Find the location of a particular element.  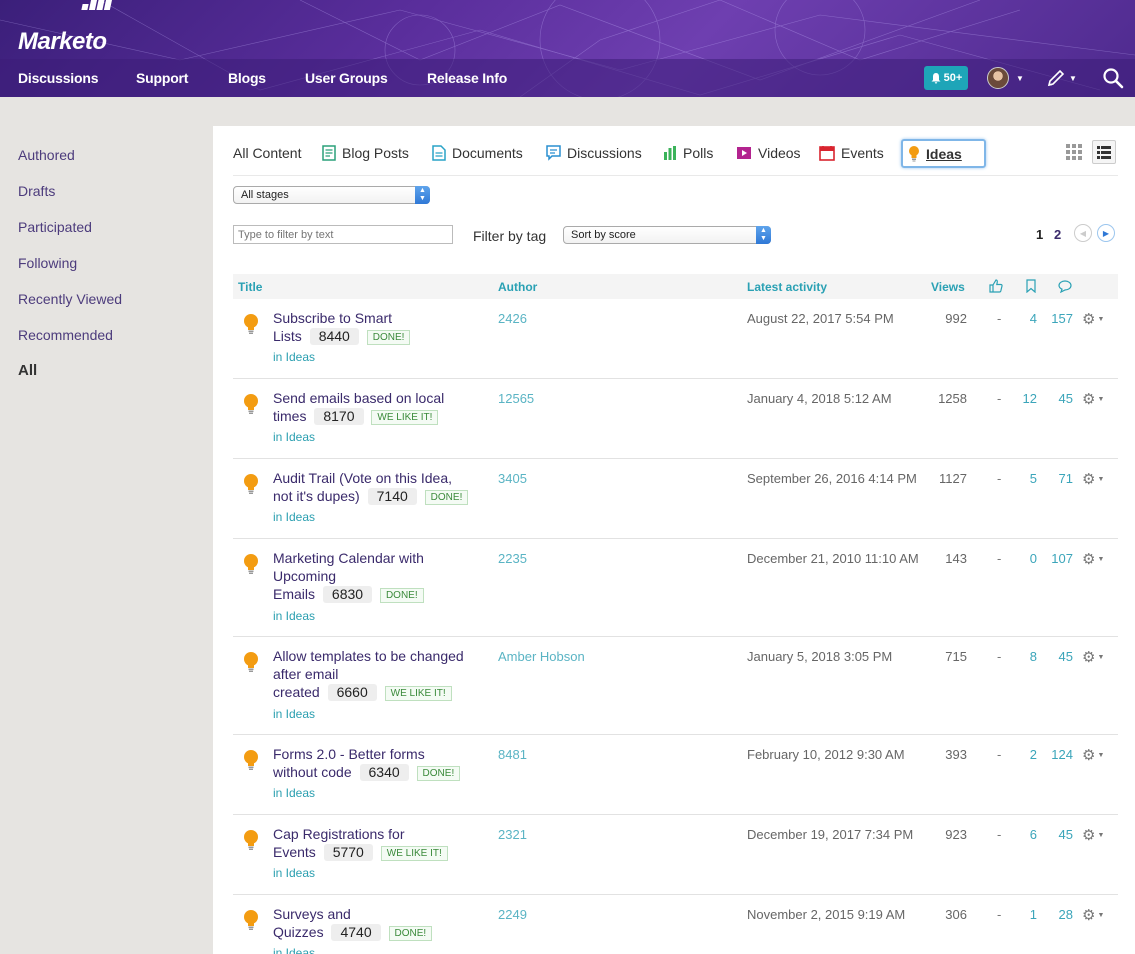

sidebar-item-authored: Authored is located at coordinates (46, 155).